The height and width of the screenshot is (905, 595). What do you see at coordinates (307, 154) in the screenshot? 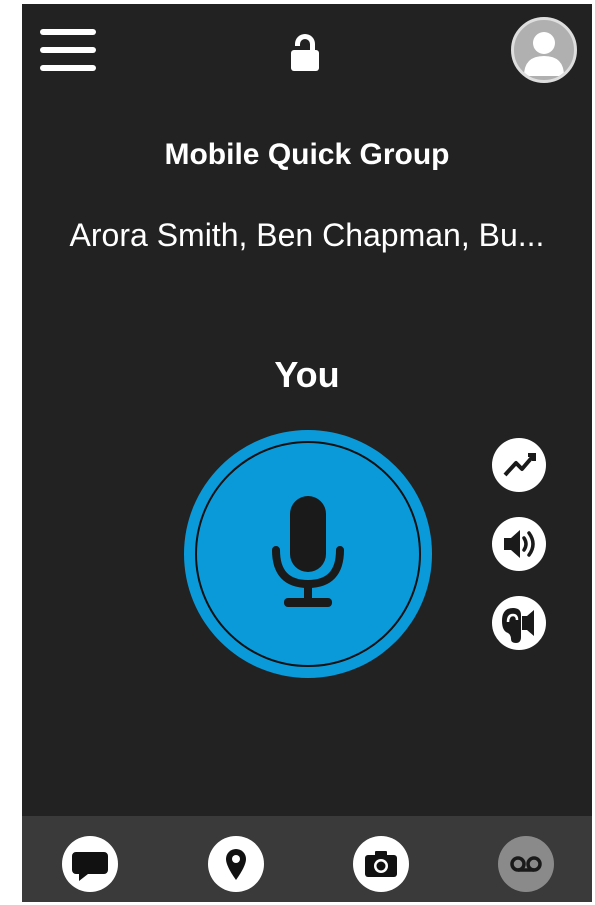
I see `group-name: Mobile Quick Group` at bounding box center [307, 154].